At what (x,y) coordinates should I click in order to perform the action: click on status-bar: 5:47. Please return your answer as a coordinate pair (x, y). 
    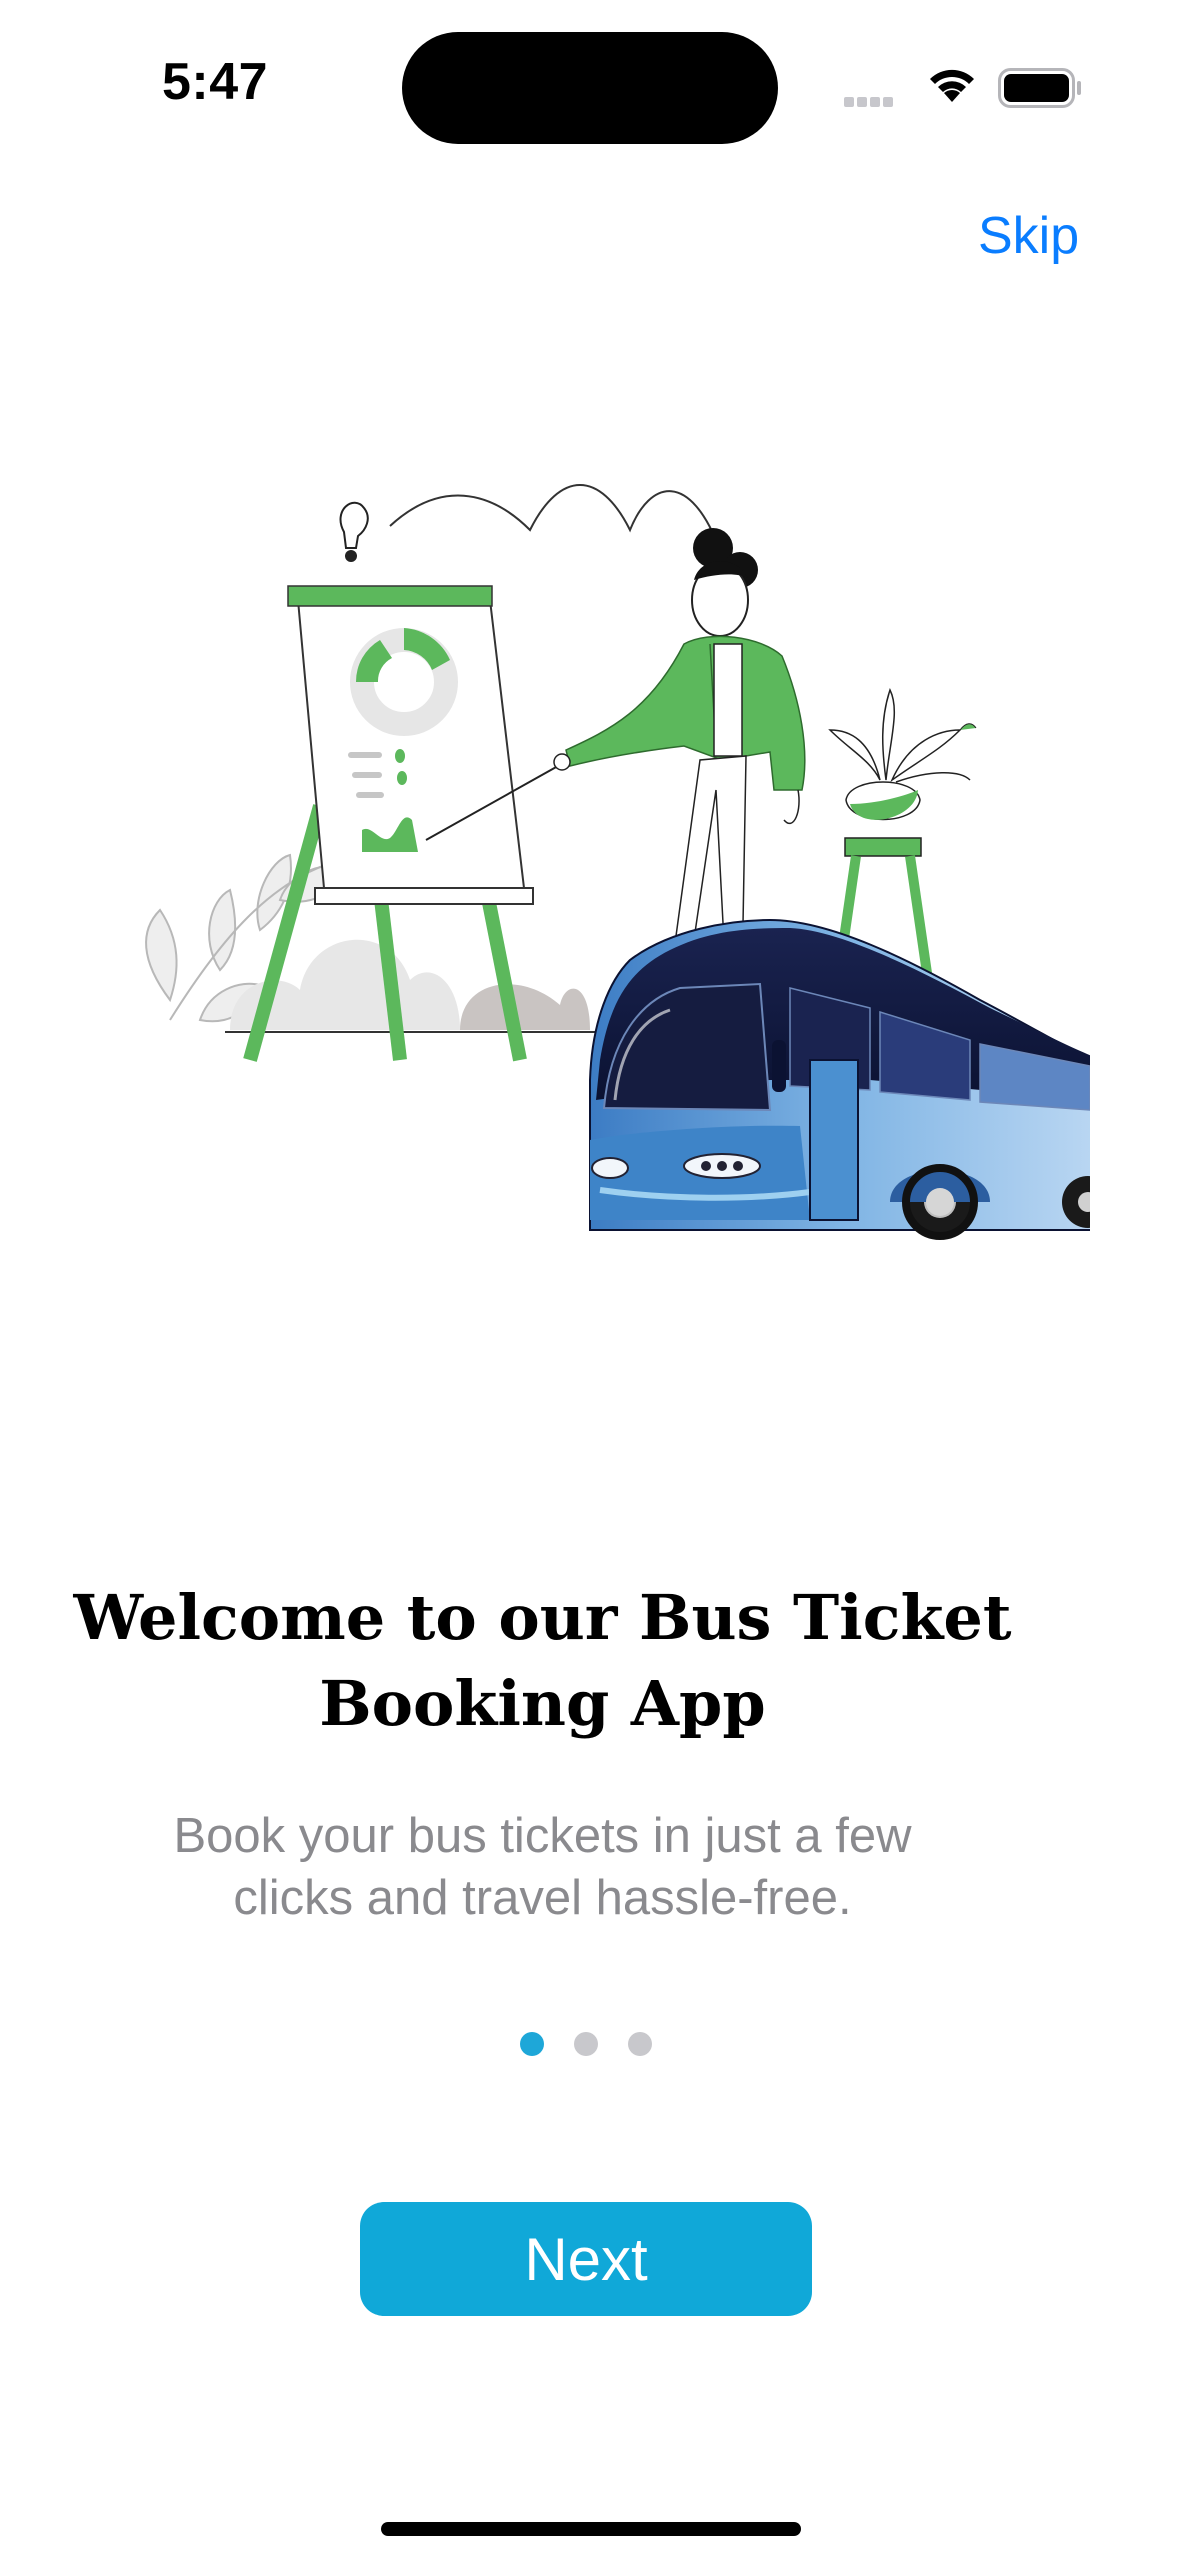
    Looking at the image, I should click on (589, 85).